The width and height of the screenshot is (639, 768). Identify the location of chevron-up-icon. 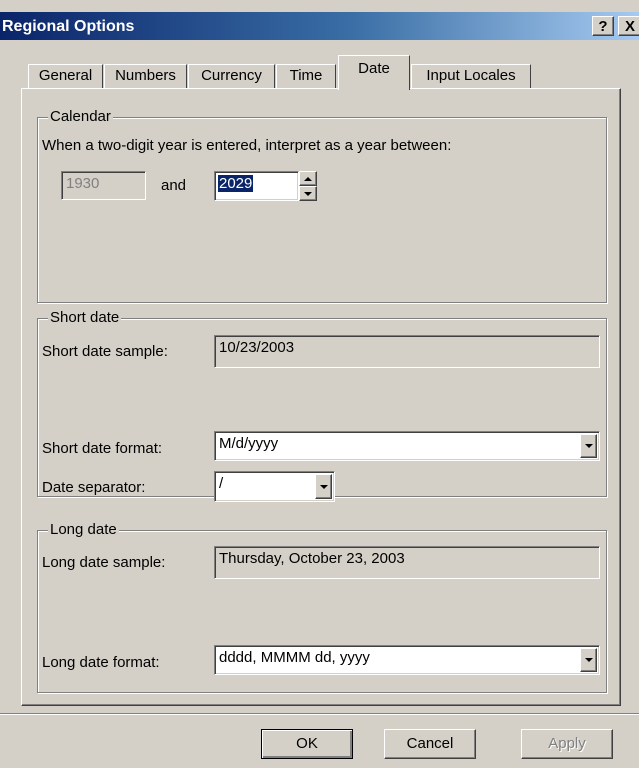
(308, 178).